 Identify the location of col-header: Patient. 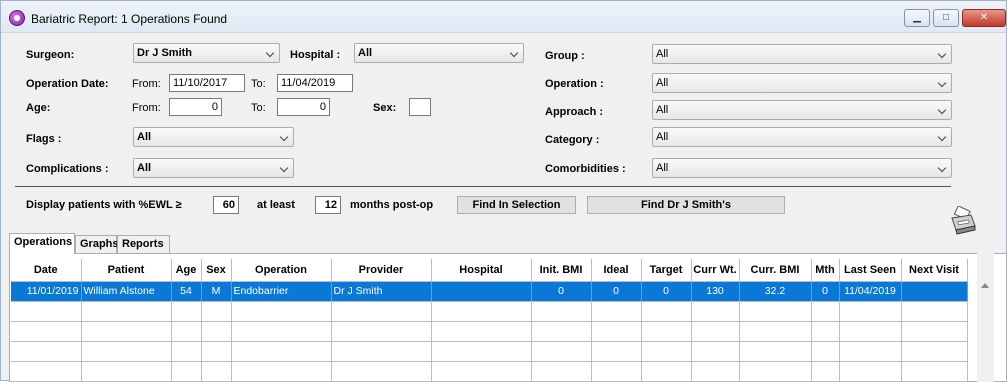
(126, 270).